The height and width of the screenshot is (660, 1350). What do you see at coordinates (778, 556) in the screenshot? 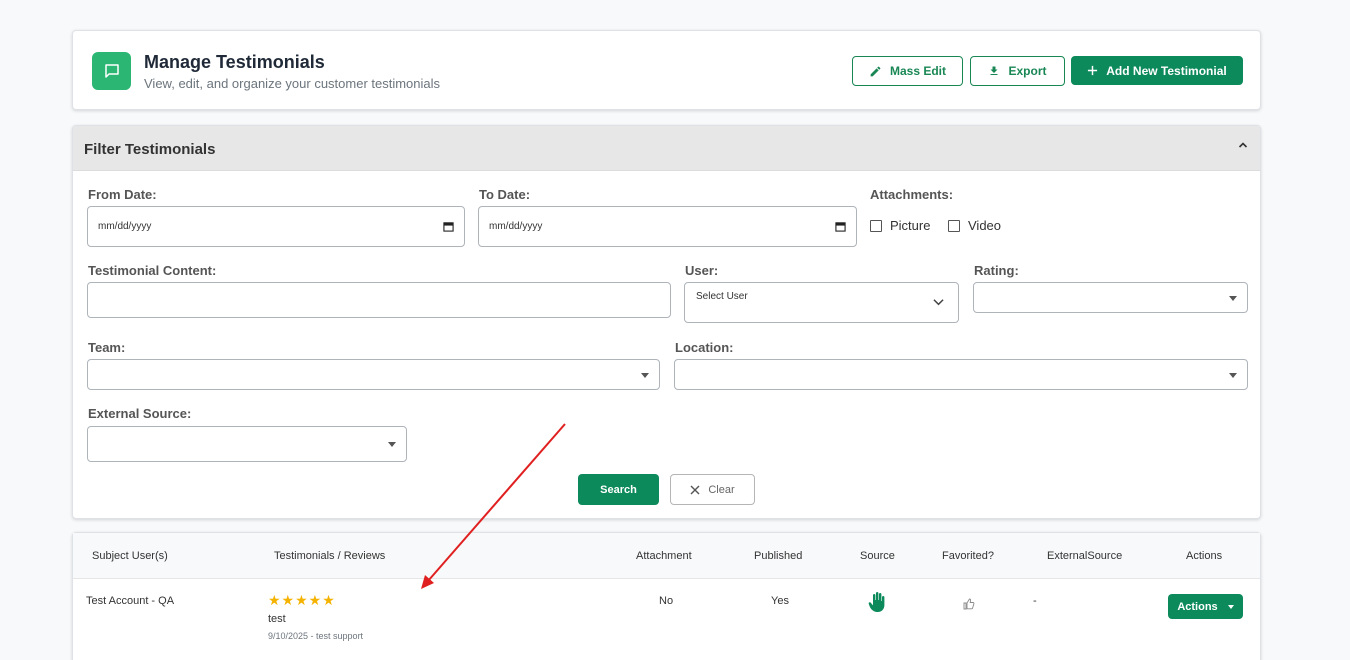
I see `column-header: Published` at bounding box center [778, 556].